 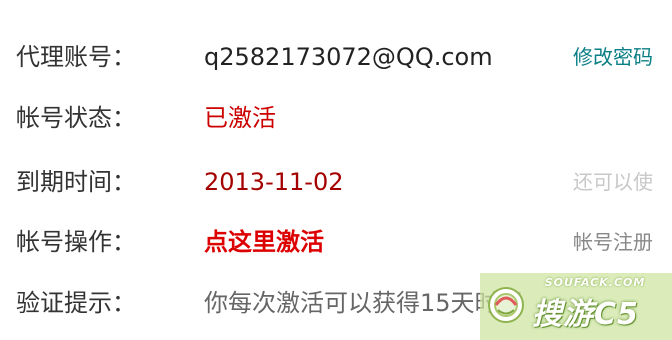 I want to click on remaining-hint-text: 还可以使, so click(x=613, y=182).